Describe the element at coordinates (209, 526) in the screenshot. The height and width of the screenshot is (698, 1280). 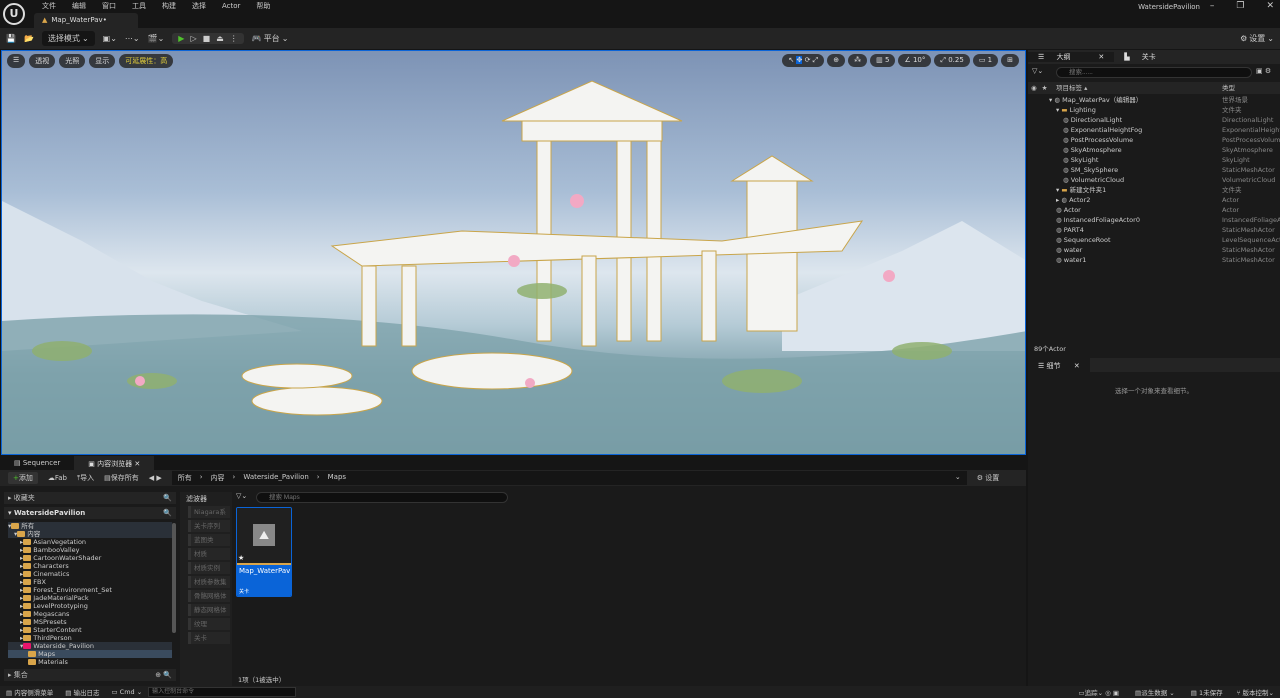
I see `filter-chip: 关卡序列` at that location.